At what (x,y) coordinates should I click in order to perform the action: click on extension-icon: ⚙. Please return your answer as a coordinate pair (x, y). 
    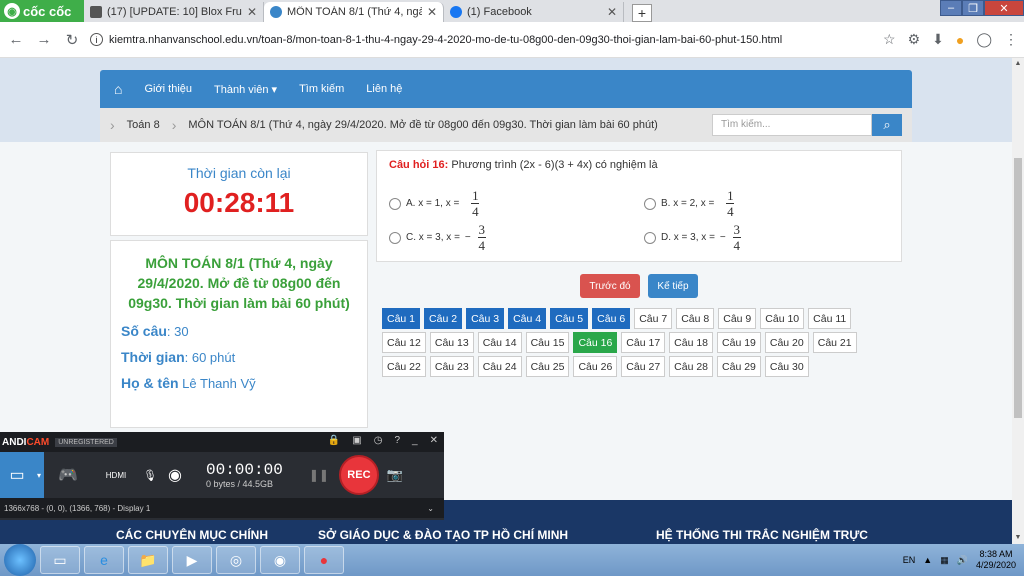
    Looking at the image, I should click on (914, 39).